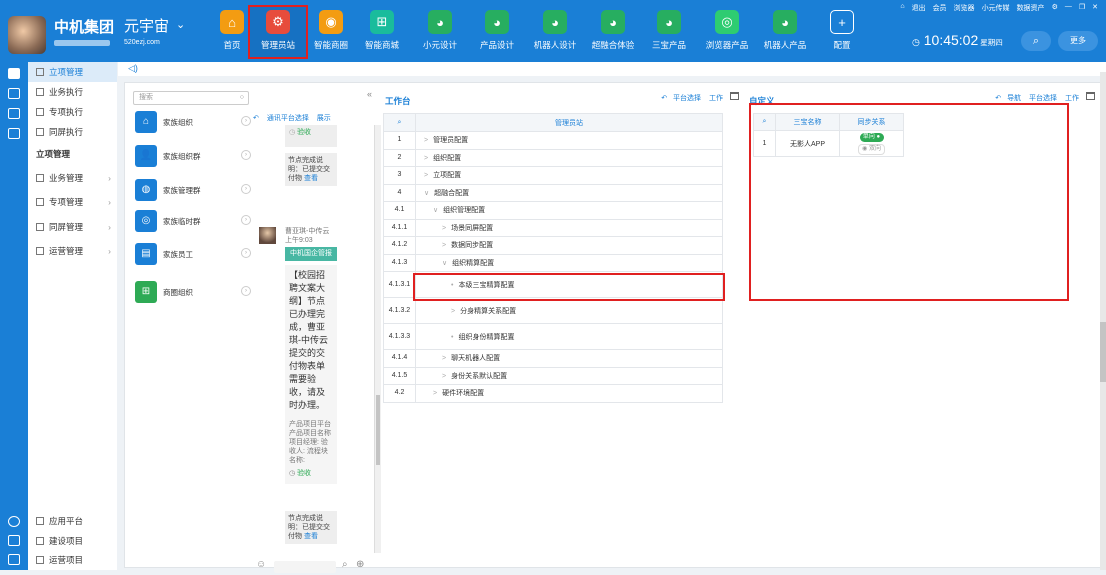  What do you see at coordinates (940, 8) in the screenshot?
I see `link-member: 会员` at bounding box center [940, 8].